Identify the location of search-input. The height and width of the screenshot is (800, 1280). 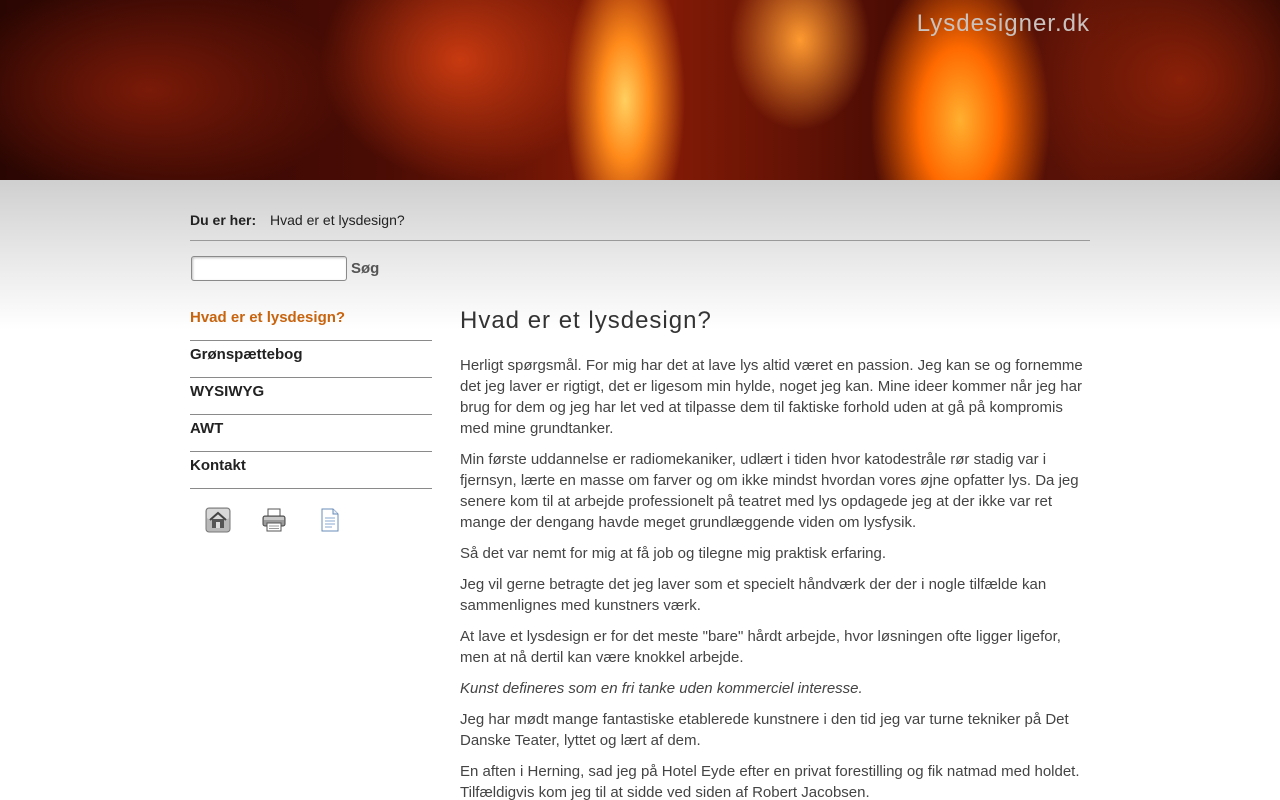
(269, 268).